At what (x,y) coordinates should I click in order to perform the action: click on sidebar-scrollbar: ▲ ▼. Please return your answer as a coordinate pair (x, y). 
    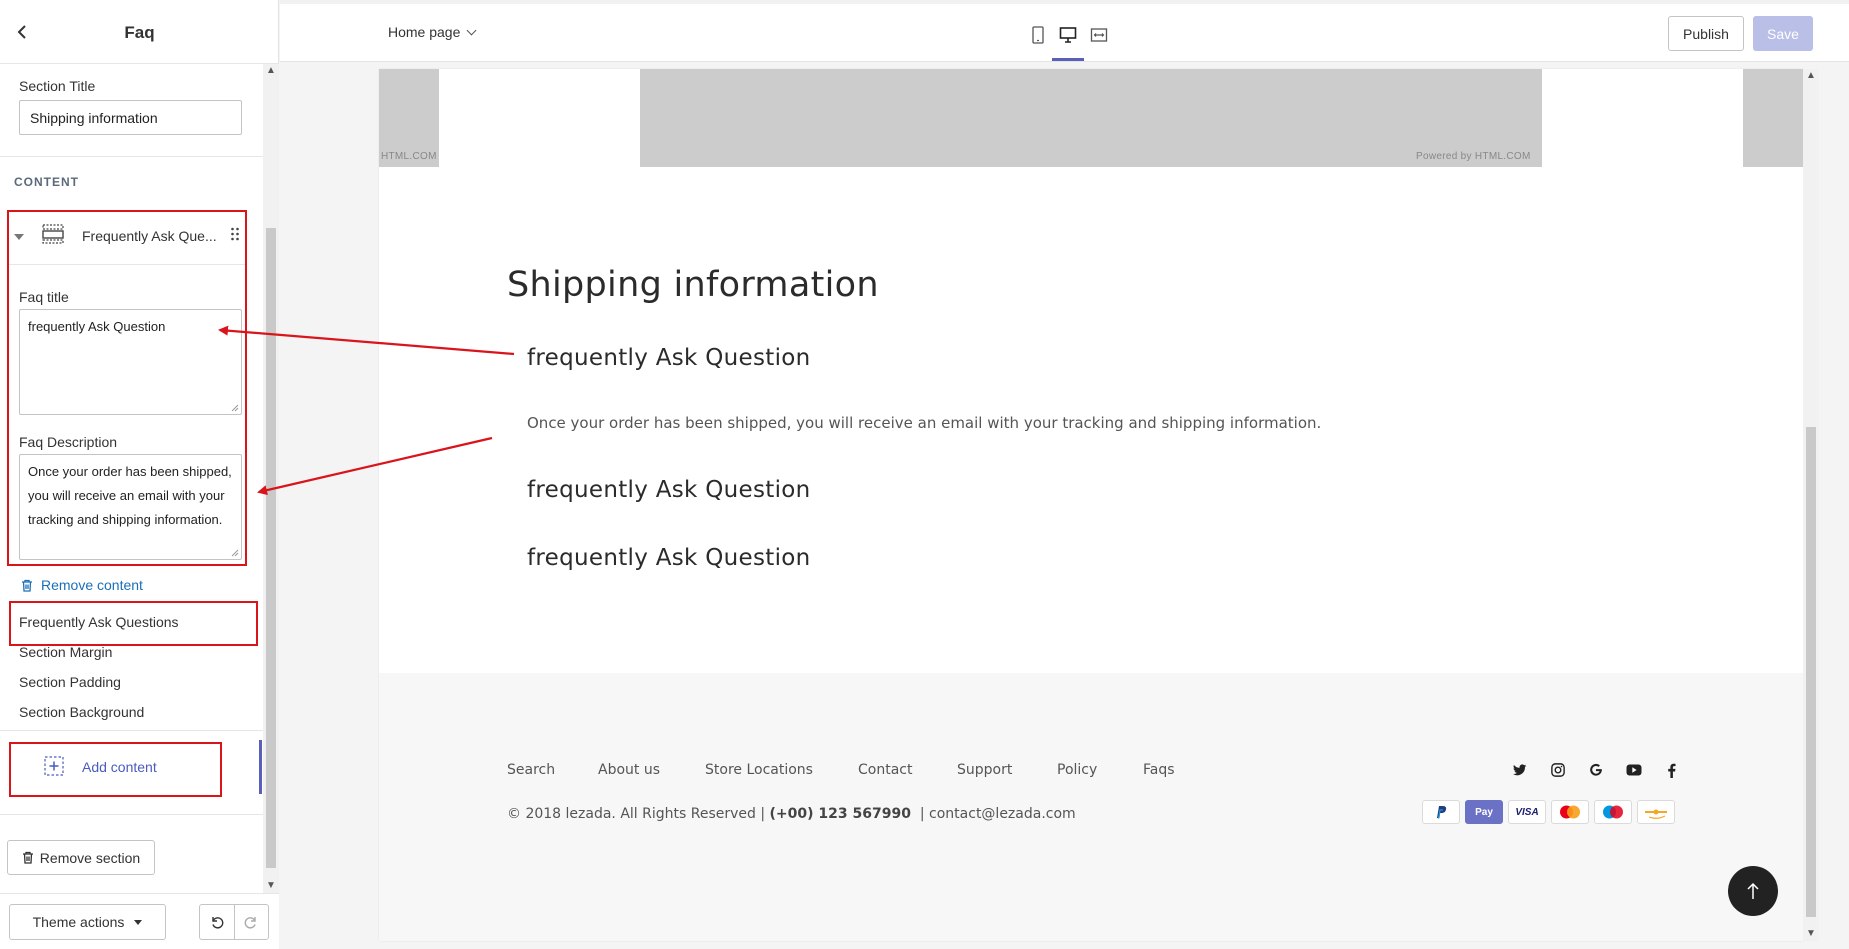
    Looking at the image, I should click on (271, 478).